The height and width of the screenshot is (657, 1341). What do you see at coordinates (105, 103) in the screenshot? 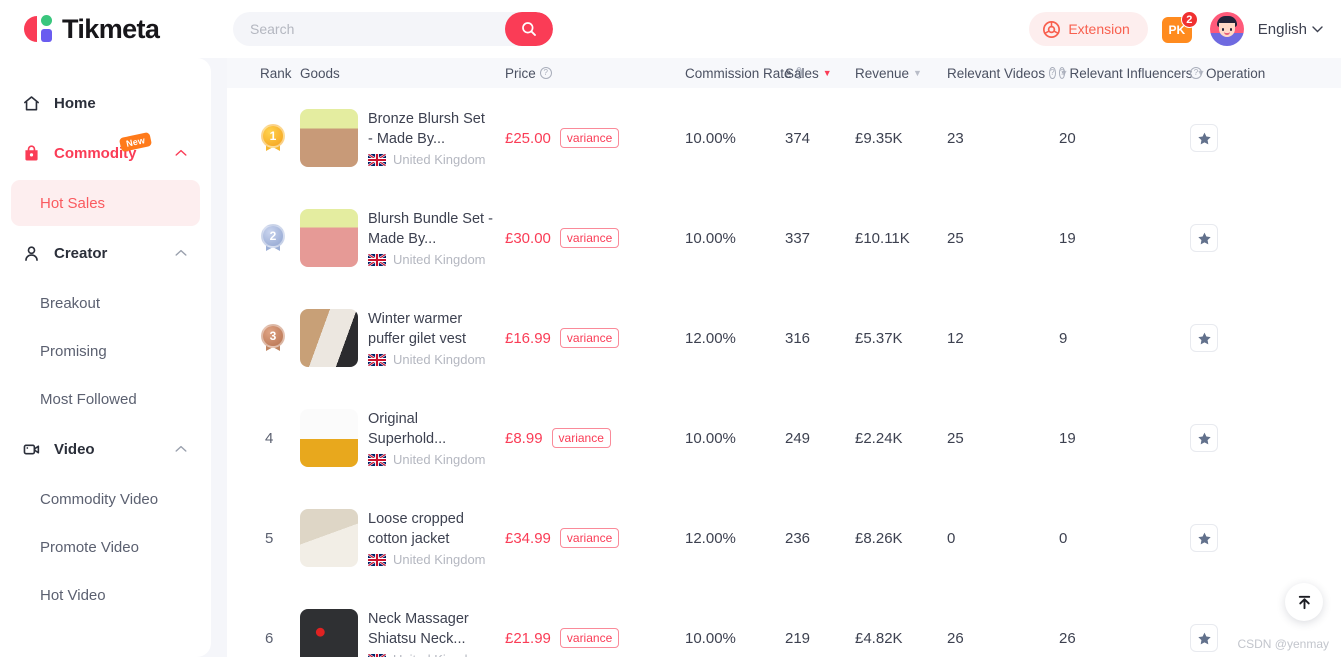
I see `sidebar-group-home: Home` at bounding box center [105, 103].